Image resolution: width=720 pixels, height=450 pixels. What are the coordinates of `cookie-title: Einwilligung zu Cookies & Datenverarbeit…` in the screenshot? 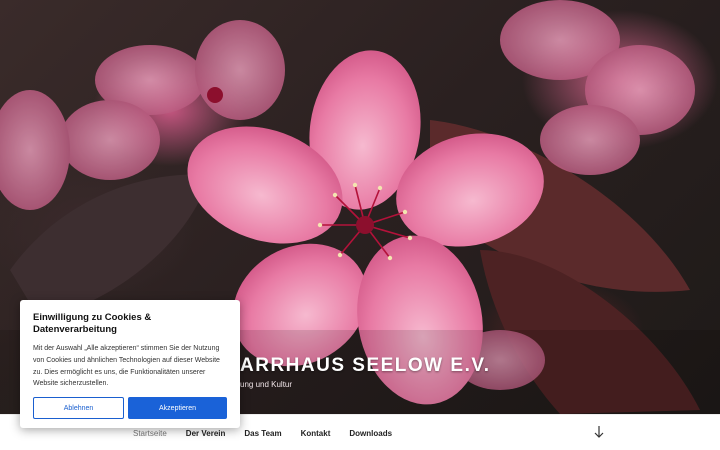 It's located at (92, 323).